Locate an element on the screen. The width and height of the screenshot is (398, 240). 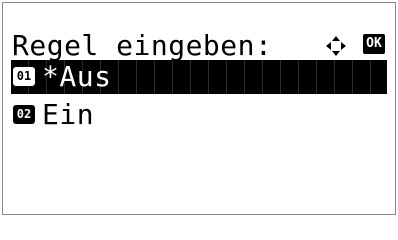
four-way-arrow-icon is located at coordinates (336, 46).